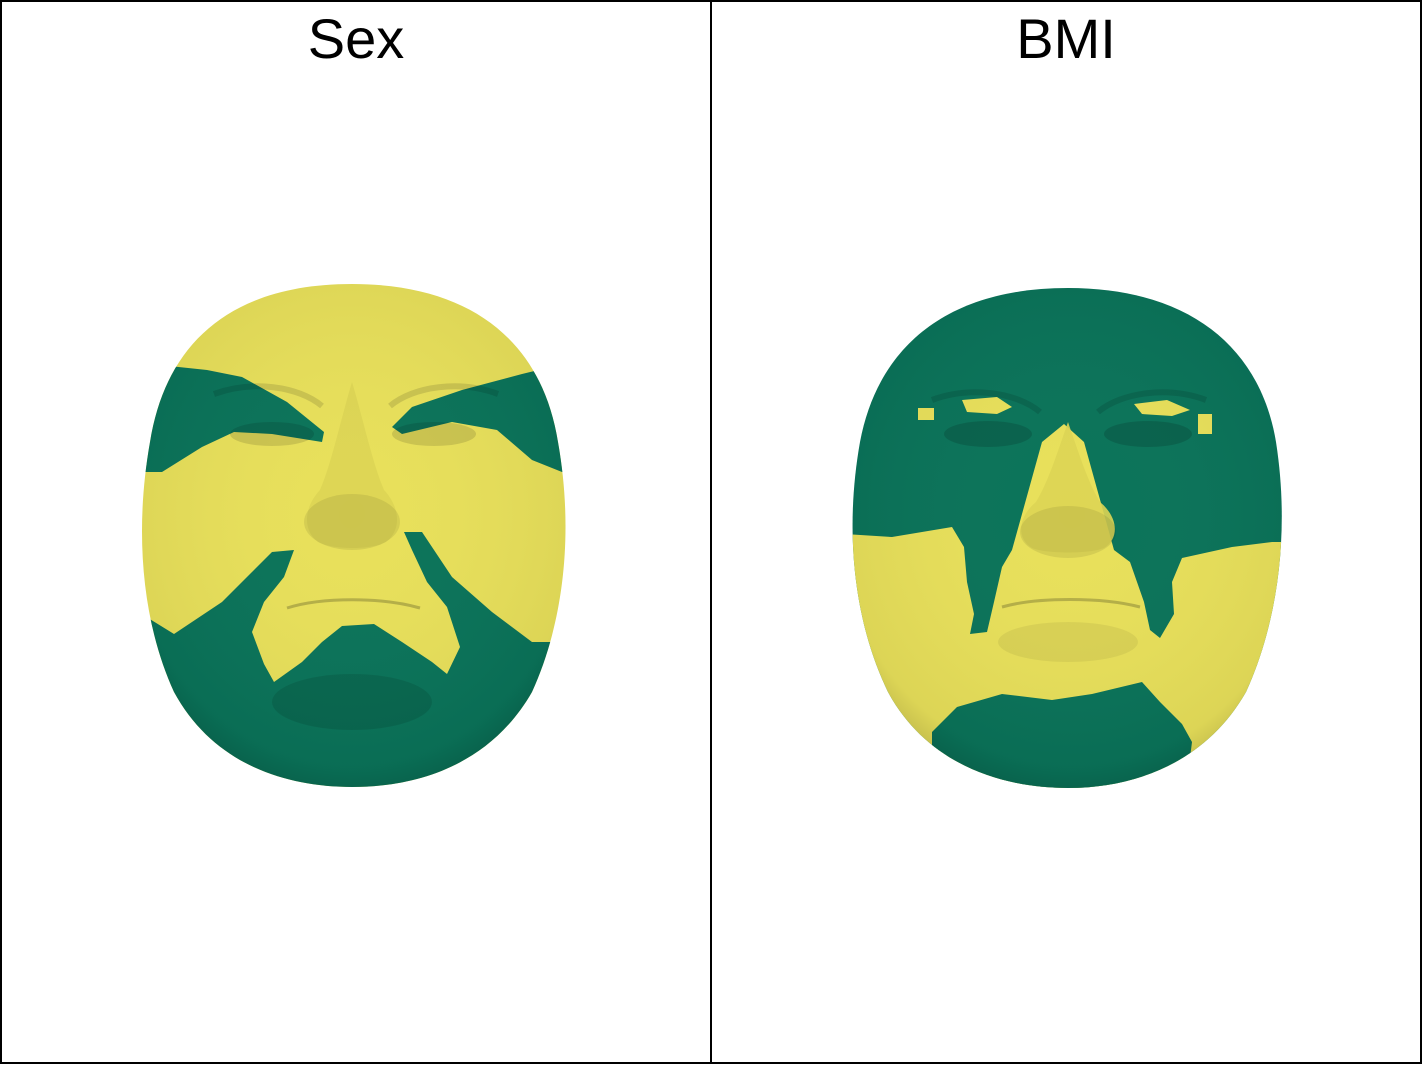 This screenshot has width=1422, height=1066. I want to click on face-map-sex, so click(354, 535).